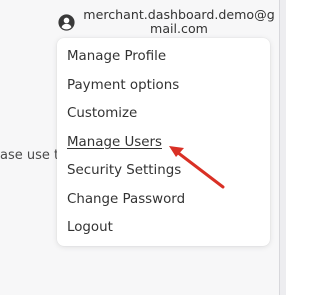 This screenshot has width=320, height=295. I want to click on menu-item-customize: Customize, so click(102, 113).